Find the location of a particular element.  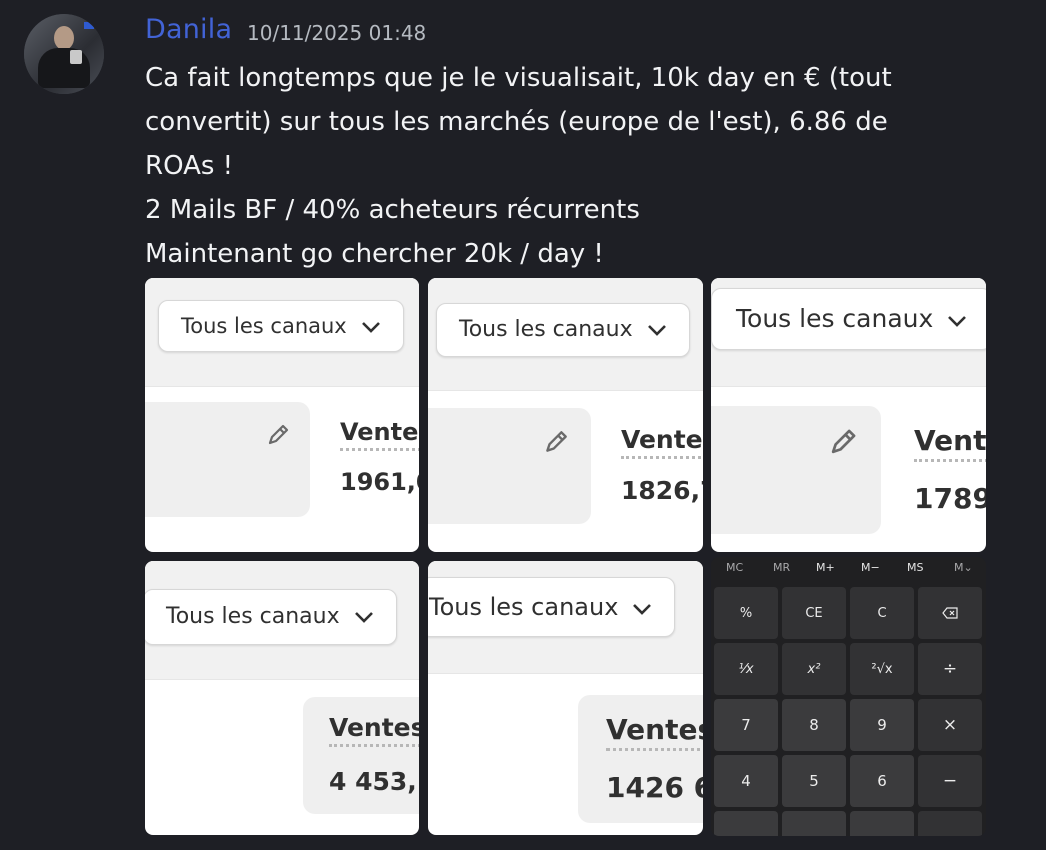

digit-9-key: 9 is located at coordinates (882, 725).